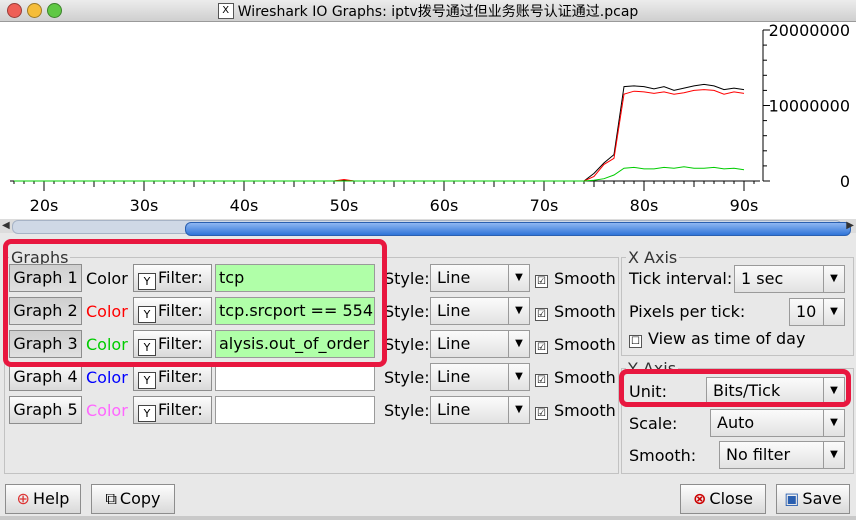 The image size is (856, 520). What do you see at coordinates (575, 311) in the screenshot?
I see `graph-2-smooth-checkbox: ☑ Smooth` at bounding box center [575, 311].